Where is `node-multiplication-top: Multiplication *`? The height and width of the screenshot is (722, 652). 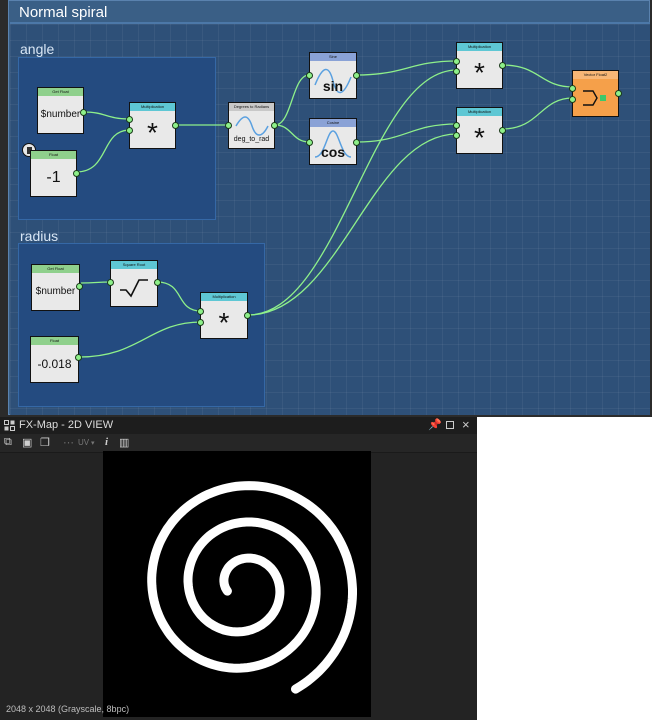 node-multiplication-top: Multiplication * is located at coordinates (479, 65).